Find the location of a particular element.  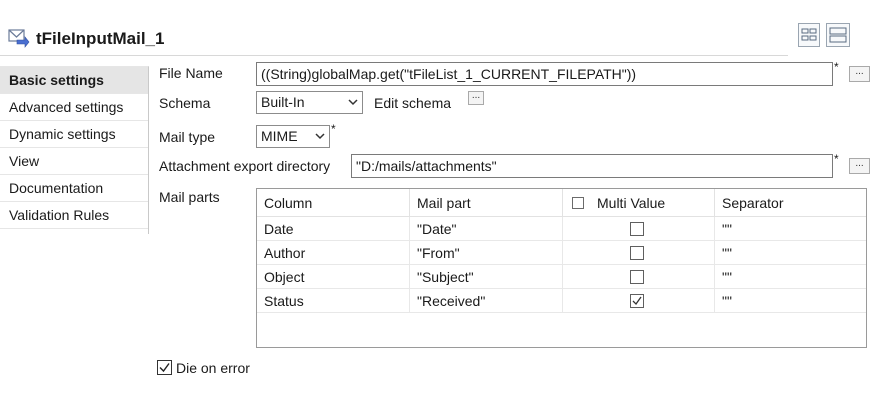

sidebar-item-advanced-settings: Advanced settings is located at coordinates (74, 107).